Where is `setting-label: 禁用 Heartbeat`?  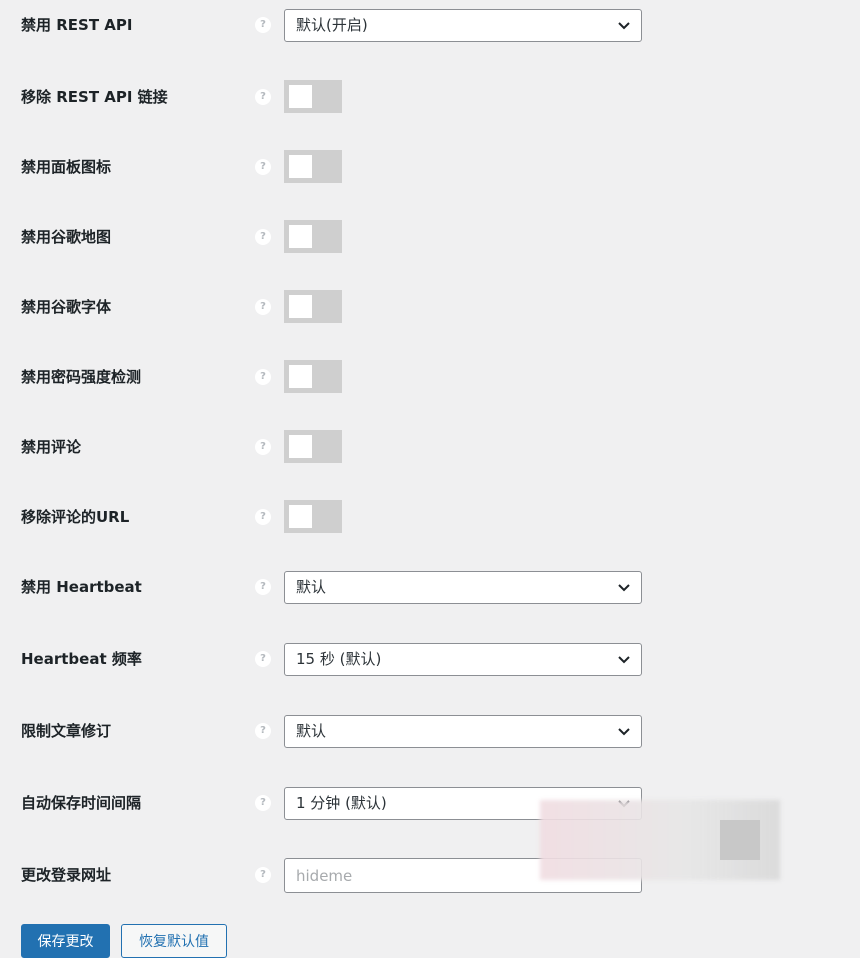
setting-label: 禁用 Heartbeat is located at coordinates (81, 587).